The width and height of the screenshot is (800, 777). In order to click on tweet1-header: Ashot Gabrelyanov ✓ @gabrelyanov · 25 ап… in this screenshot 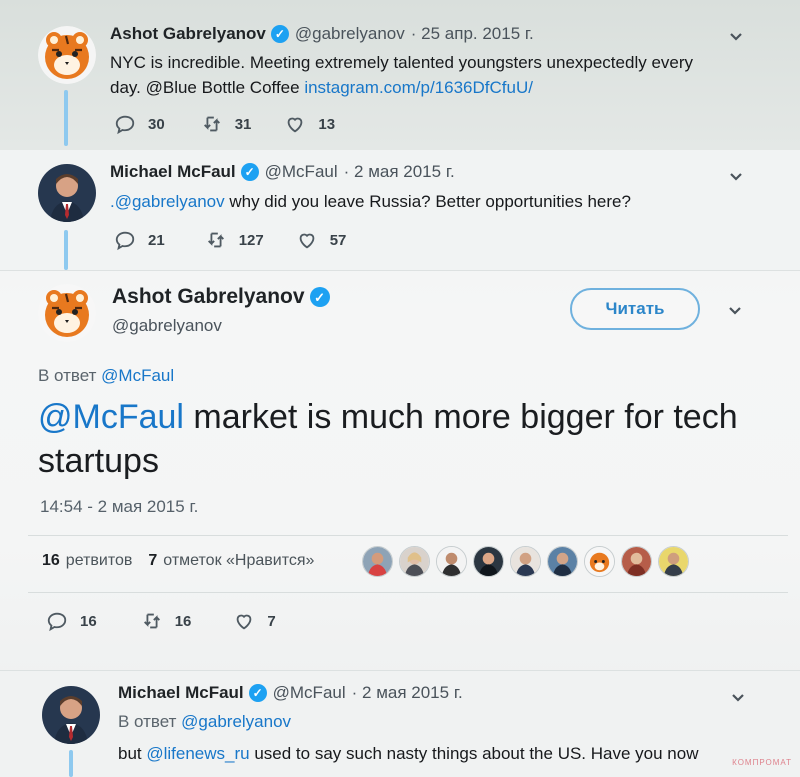, I will do `click(322, 34)`.